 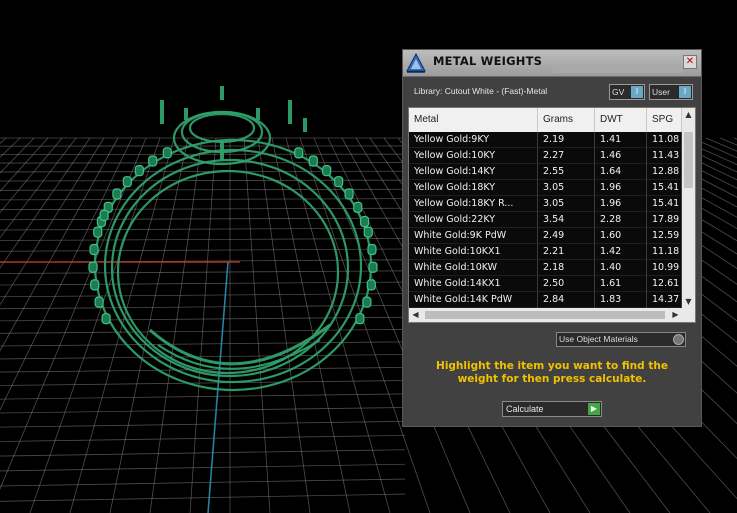 What do you see at coordinates (664, 156) in the screenshot?
I see `cell-spg: 11.43` at bounding box center [664, 156].